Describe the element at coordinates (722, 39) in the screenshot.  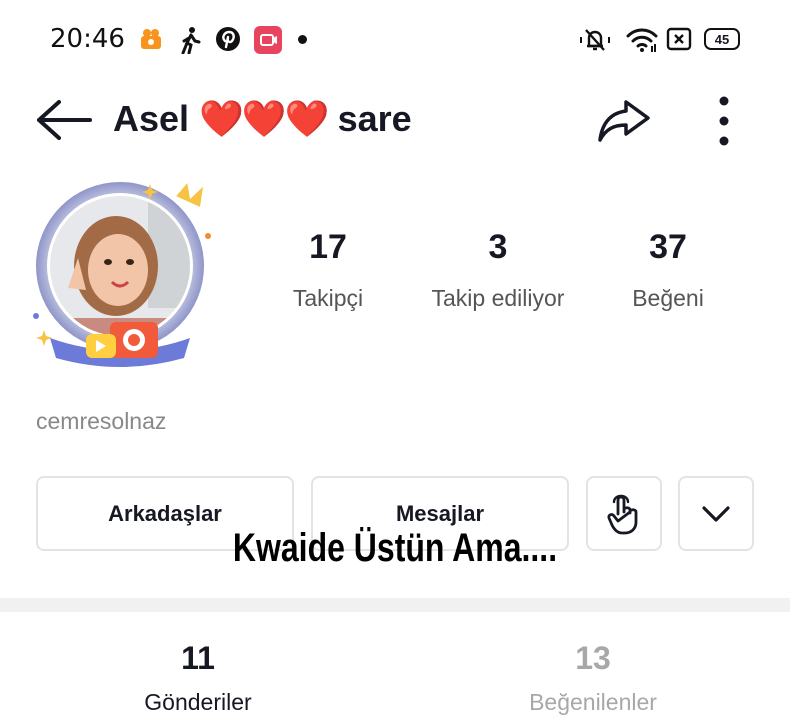
I see `battery-icon: 45` at that location.